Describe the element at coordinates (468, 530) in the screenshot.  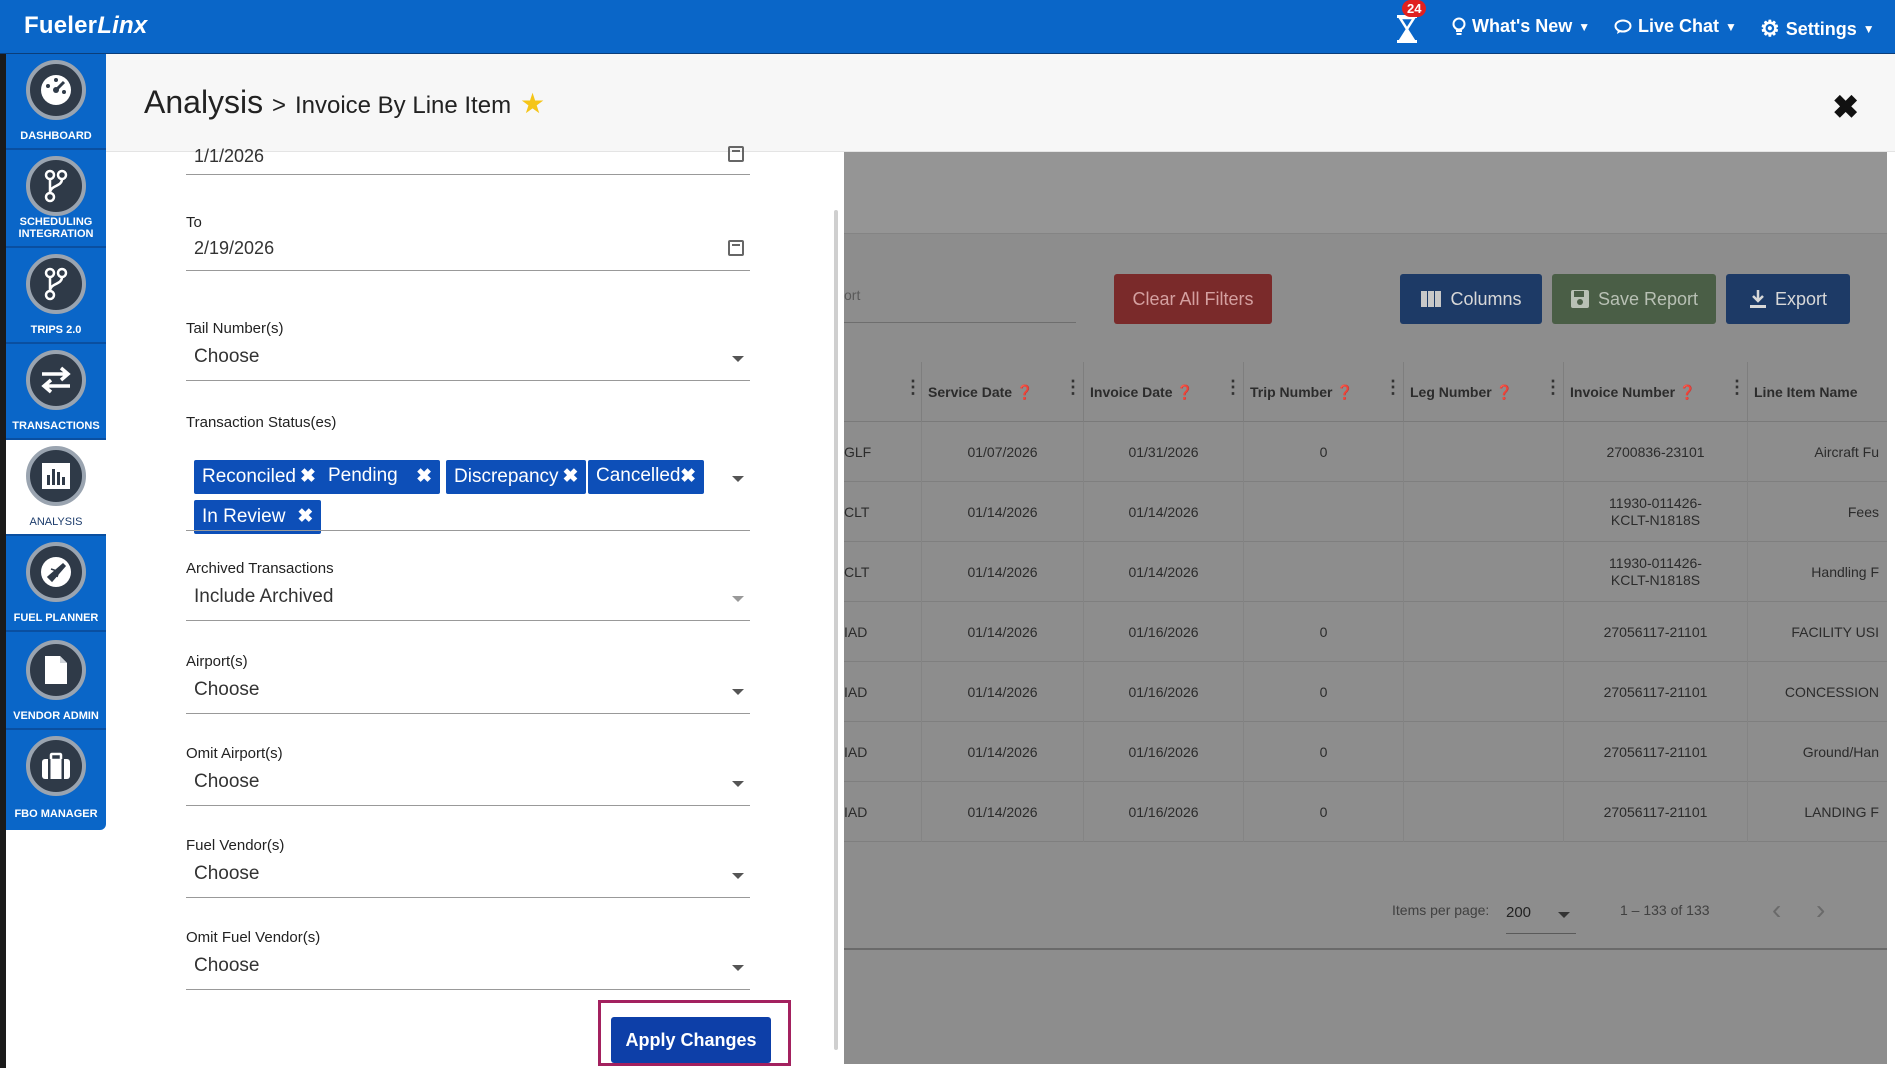
I see `field-underline` at that location.